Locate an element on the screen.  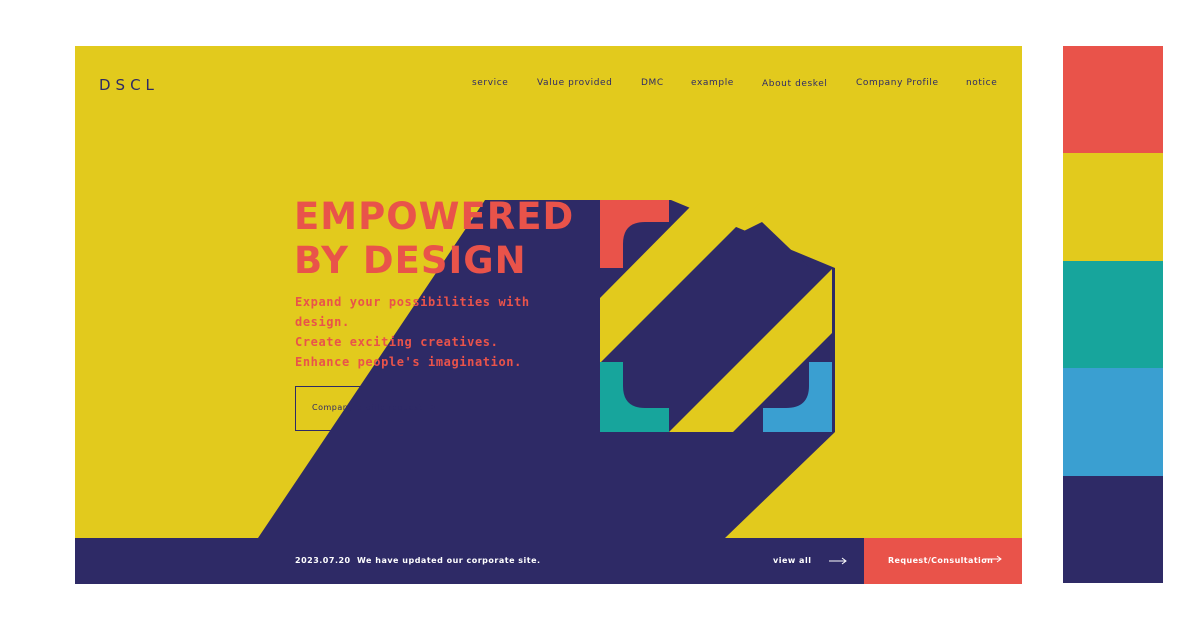
nav-item-about: About deskel is located at coordinates (795, 84).